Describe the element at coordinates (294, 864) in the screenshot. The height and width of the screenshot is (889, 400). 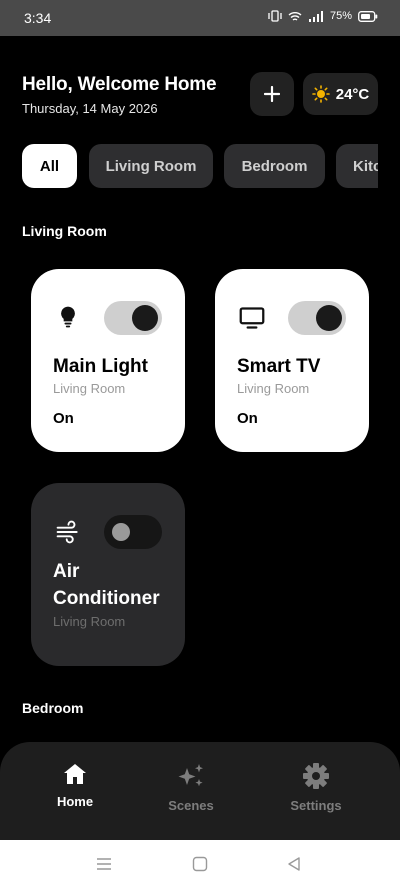
I see `back-icon` at that location.